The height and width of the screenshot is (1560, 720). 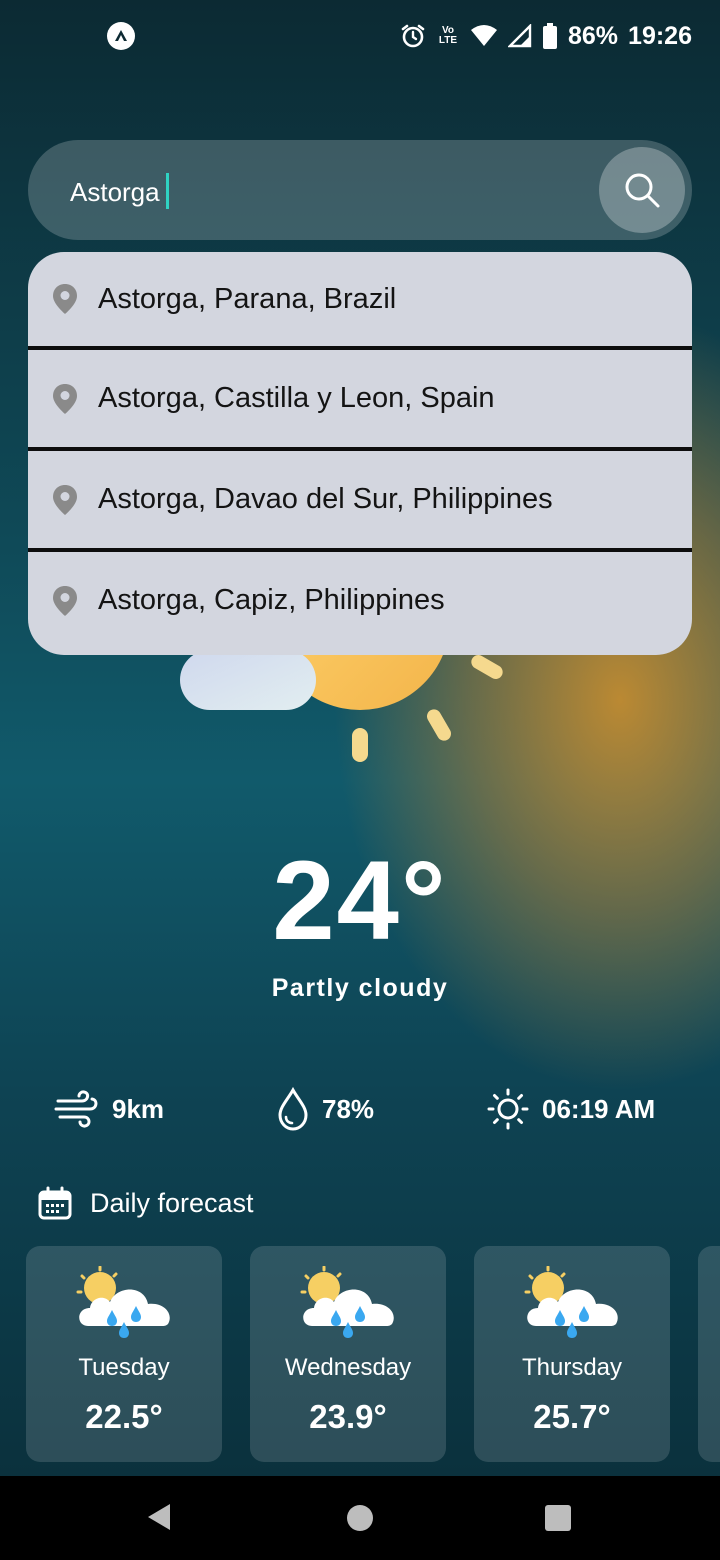 I want to click on suggestion-item: Astorga, Capiz, Philippines, so click(x=360, y=598).